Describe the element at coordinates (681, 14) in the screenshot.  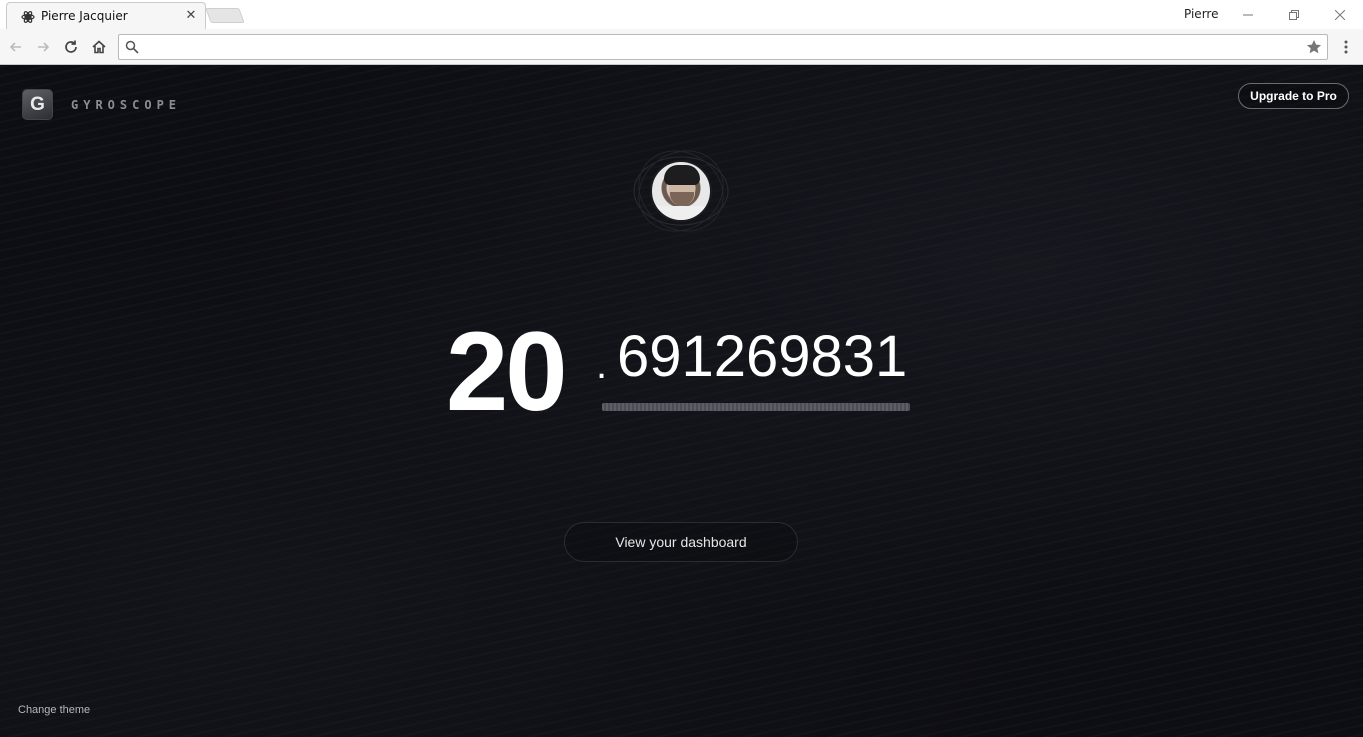
I see `browser-titlebar: Pierre Jacquier ✕ Pierre` at that location.